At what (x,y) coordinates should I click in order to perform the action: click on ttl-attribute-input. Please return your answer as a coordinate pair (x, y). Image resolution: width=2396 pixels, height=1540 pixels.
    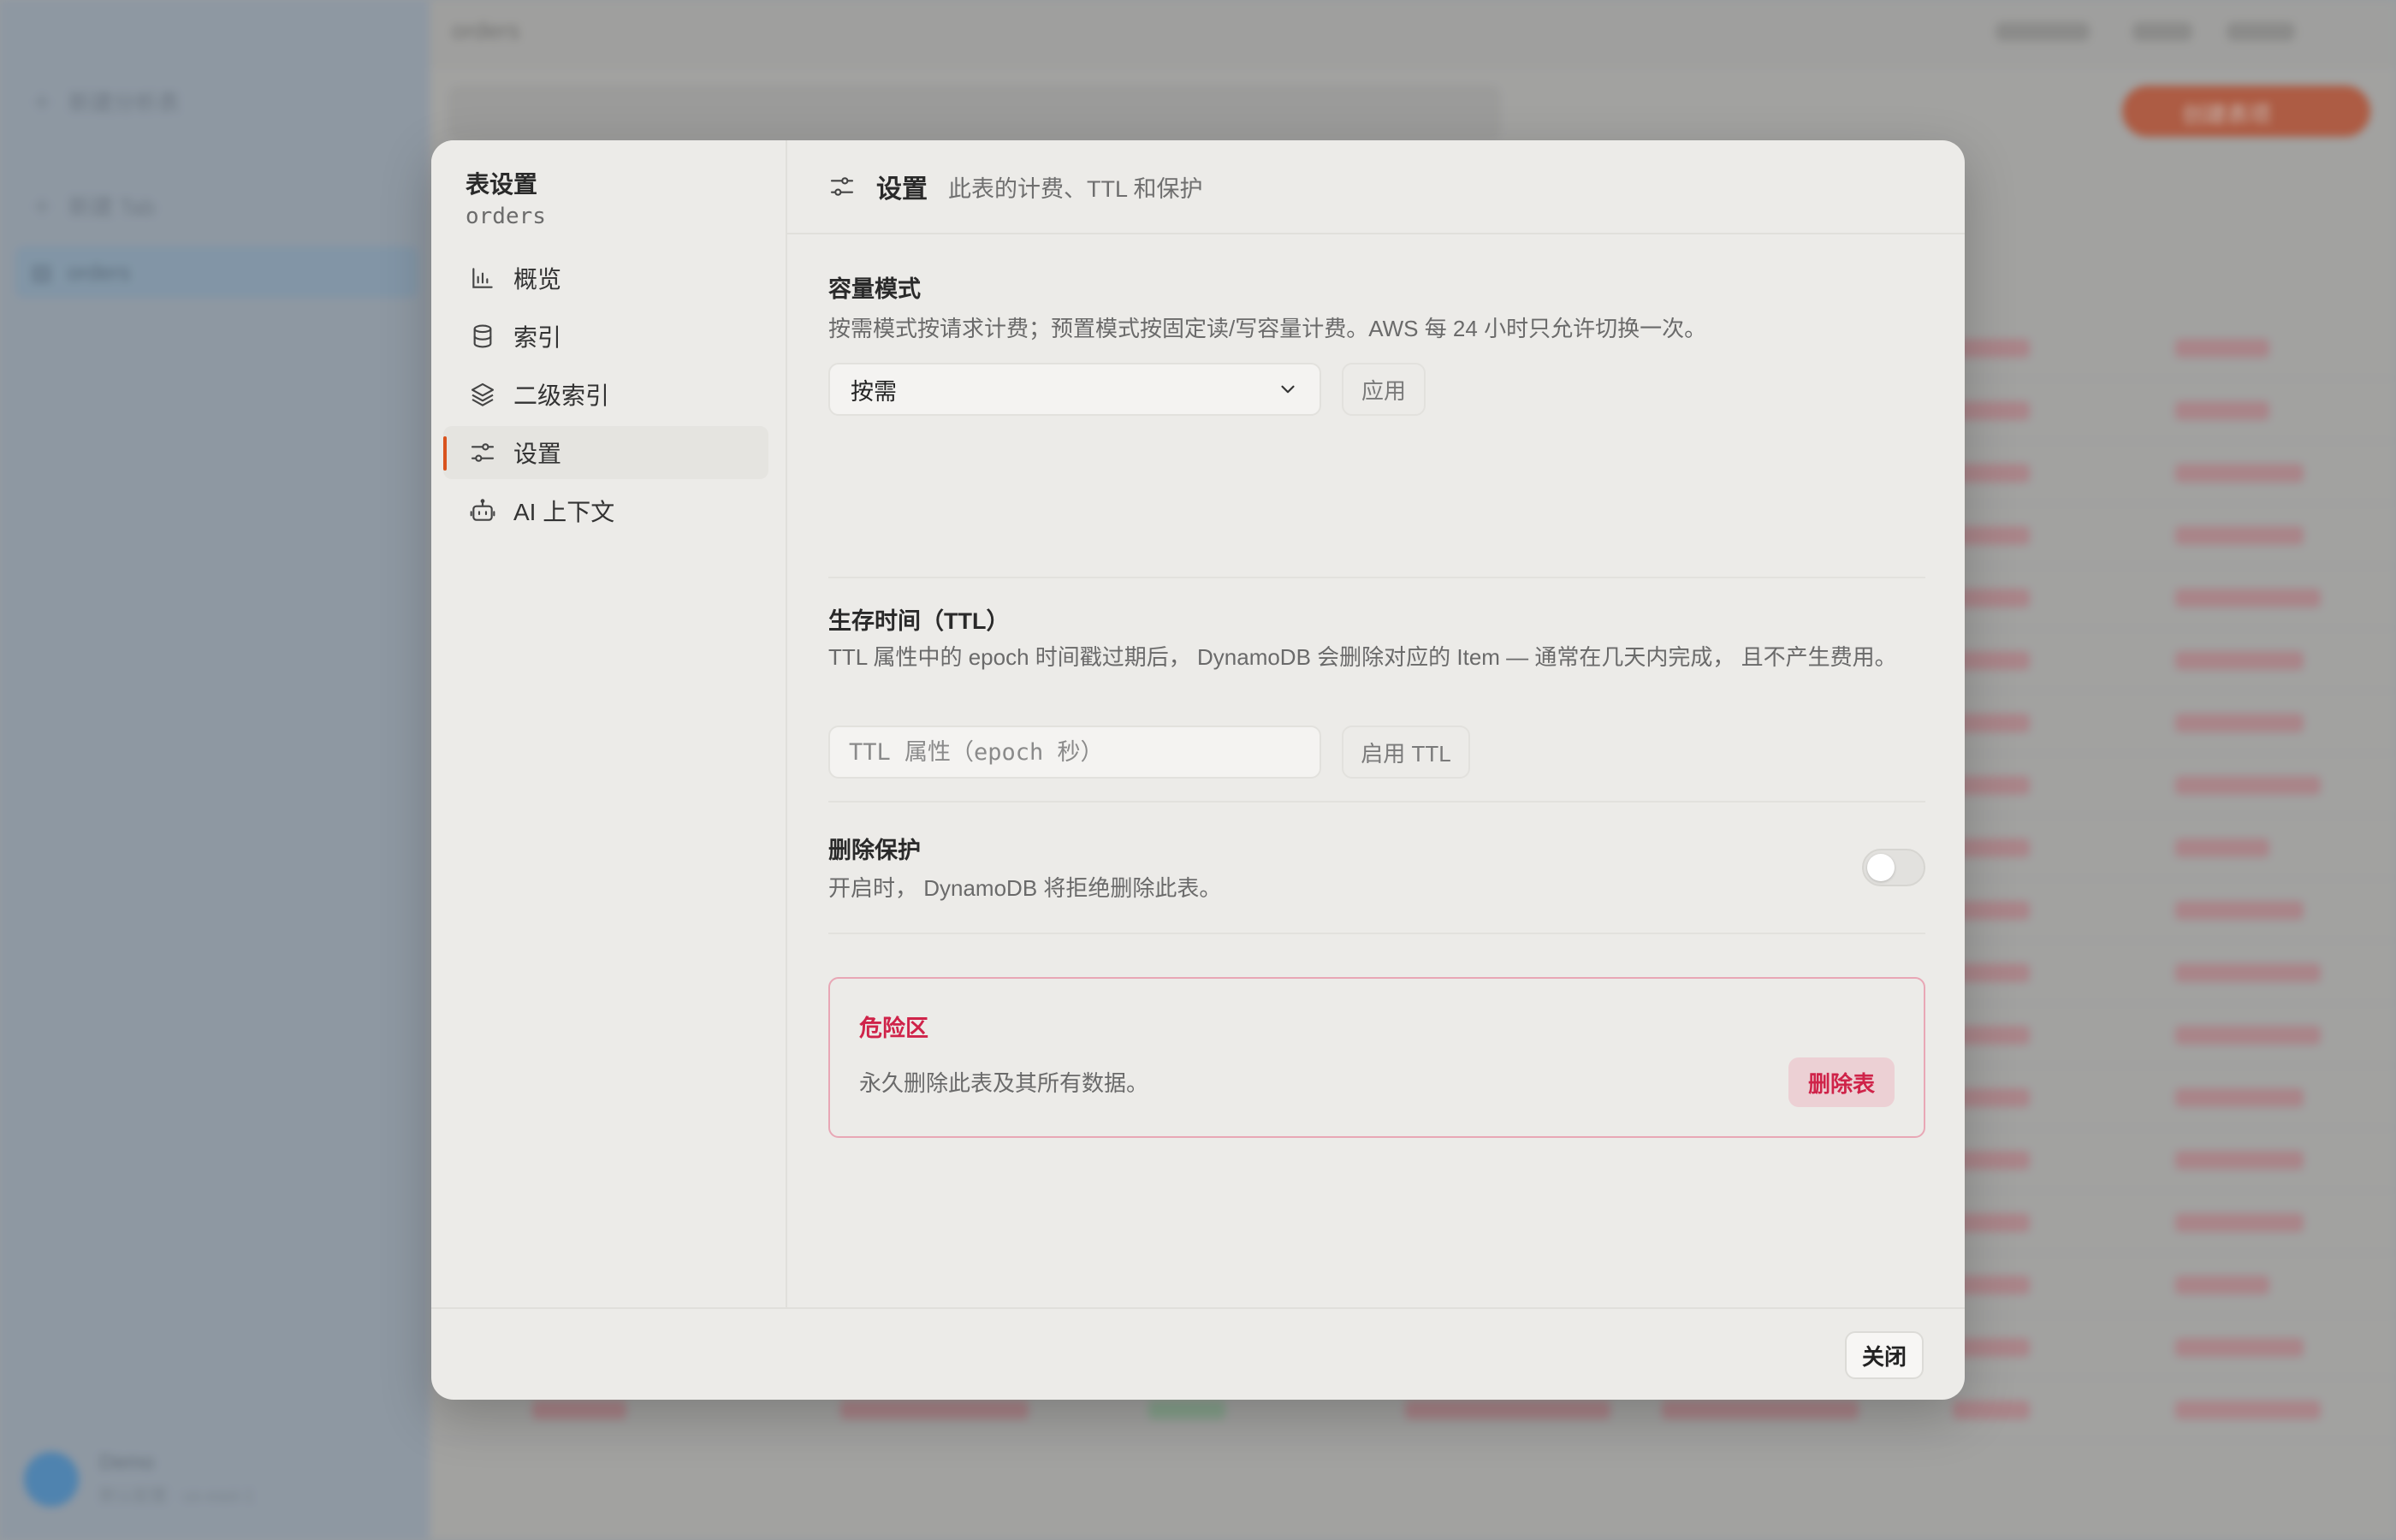
    Looking at the image, I should click on (1074, 752).